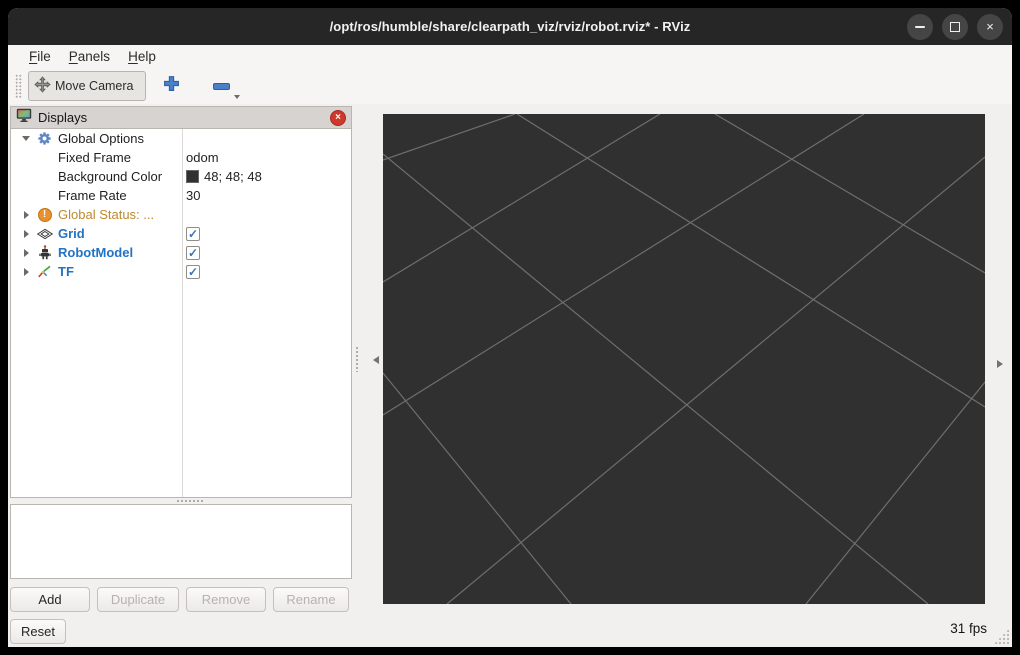 This screenshot has width=1020, height=655. Describe the element at coordinates (42, 86) in the screenshot. I see `move-camera-icon` at that location.